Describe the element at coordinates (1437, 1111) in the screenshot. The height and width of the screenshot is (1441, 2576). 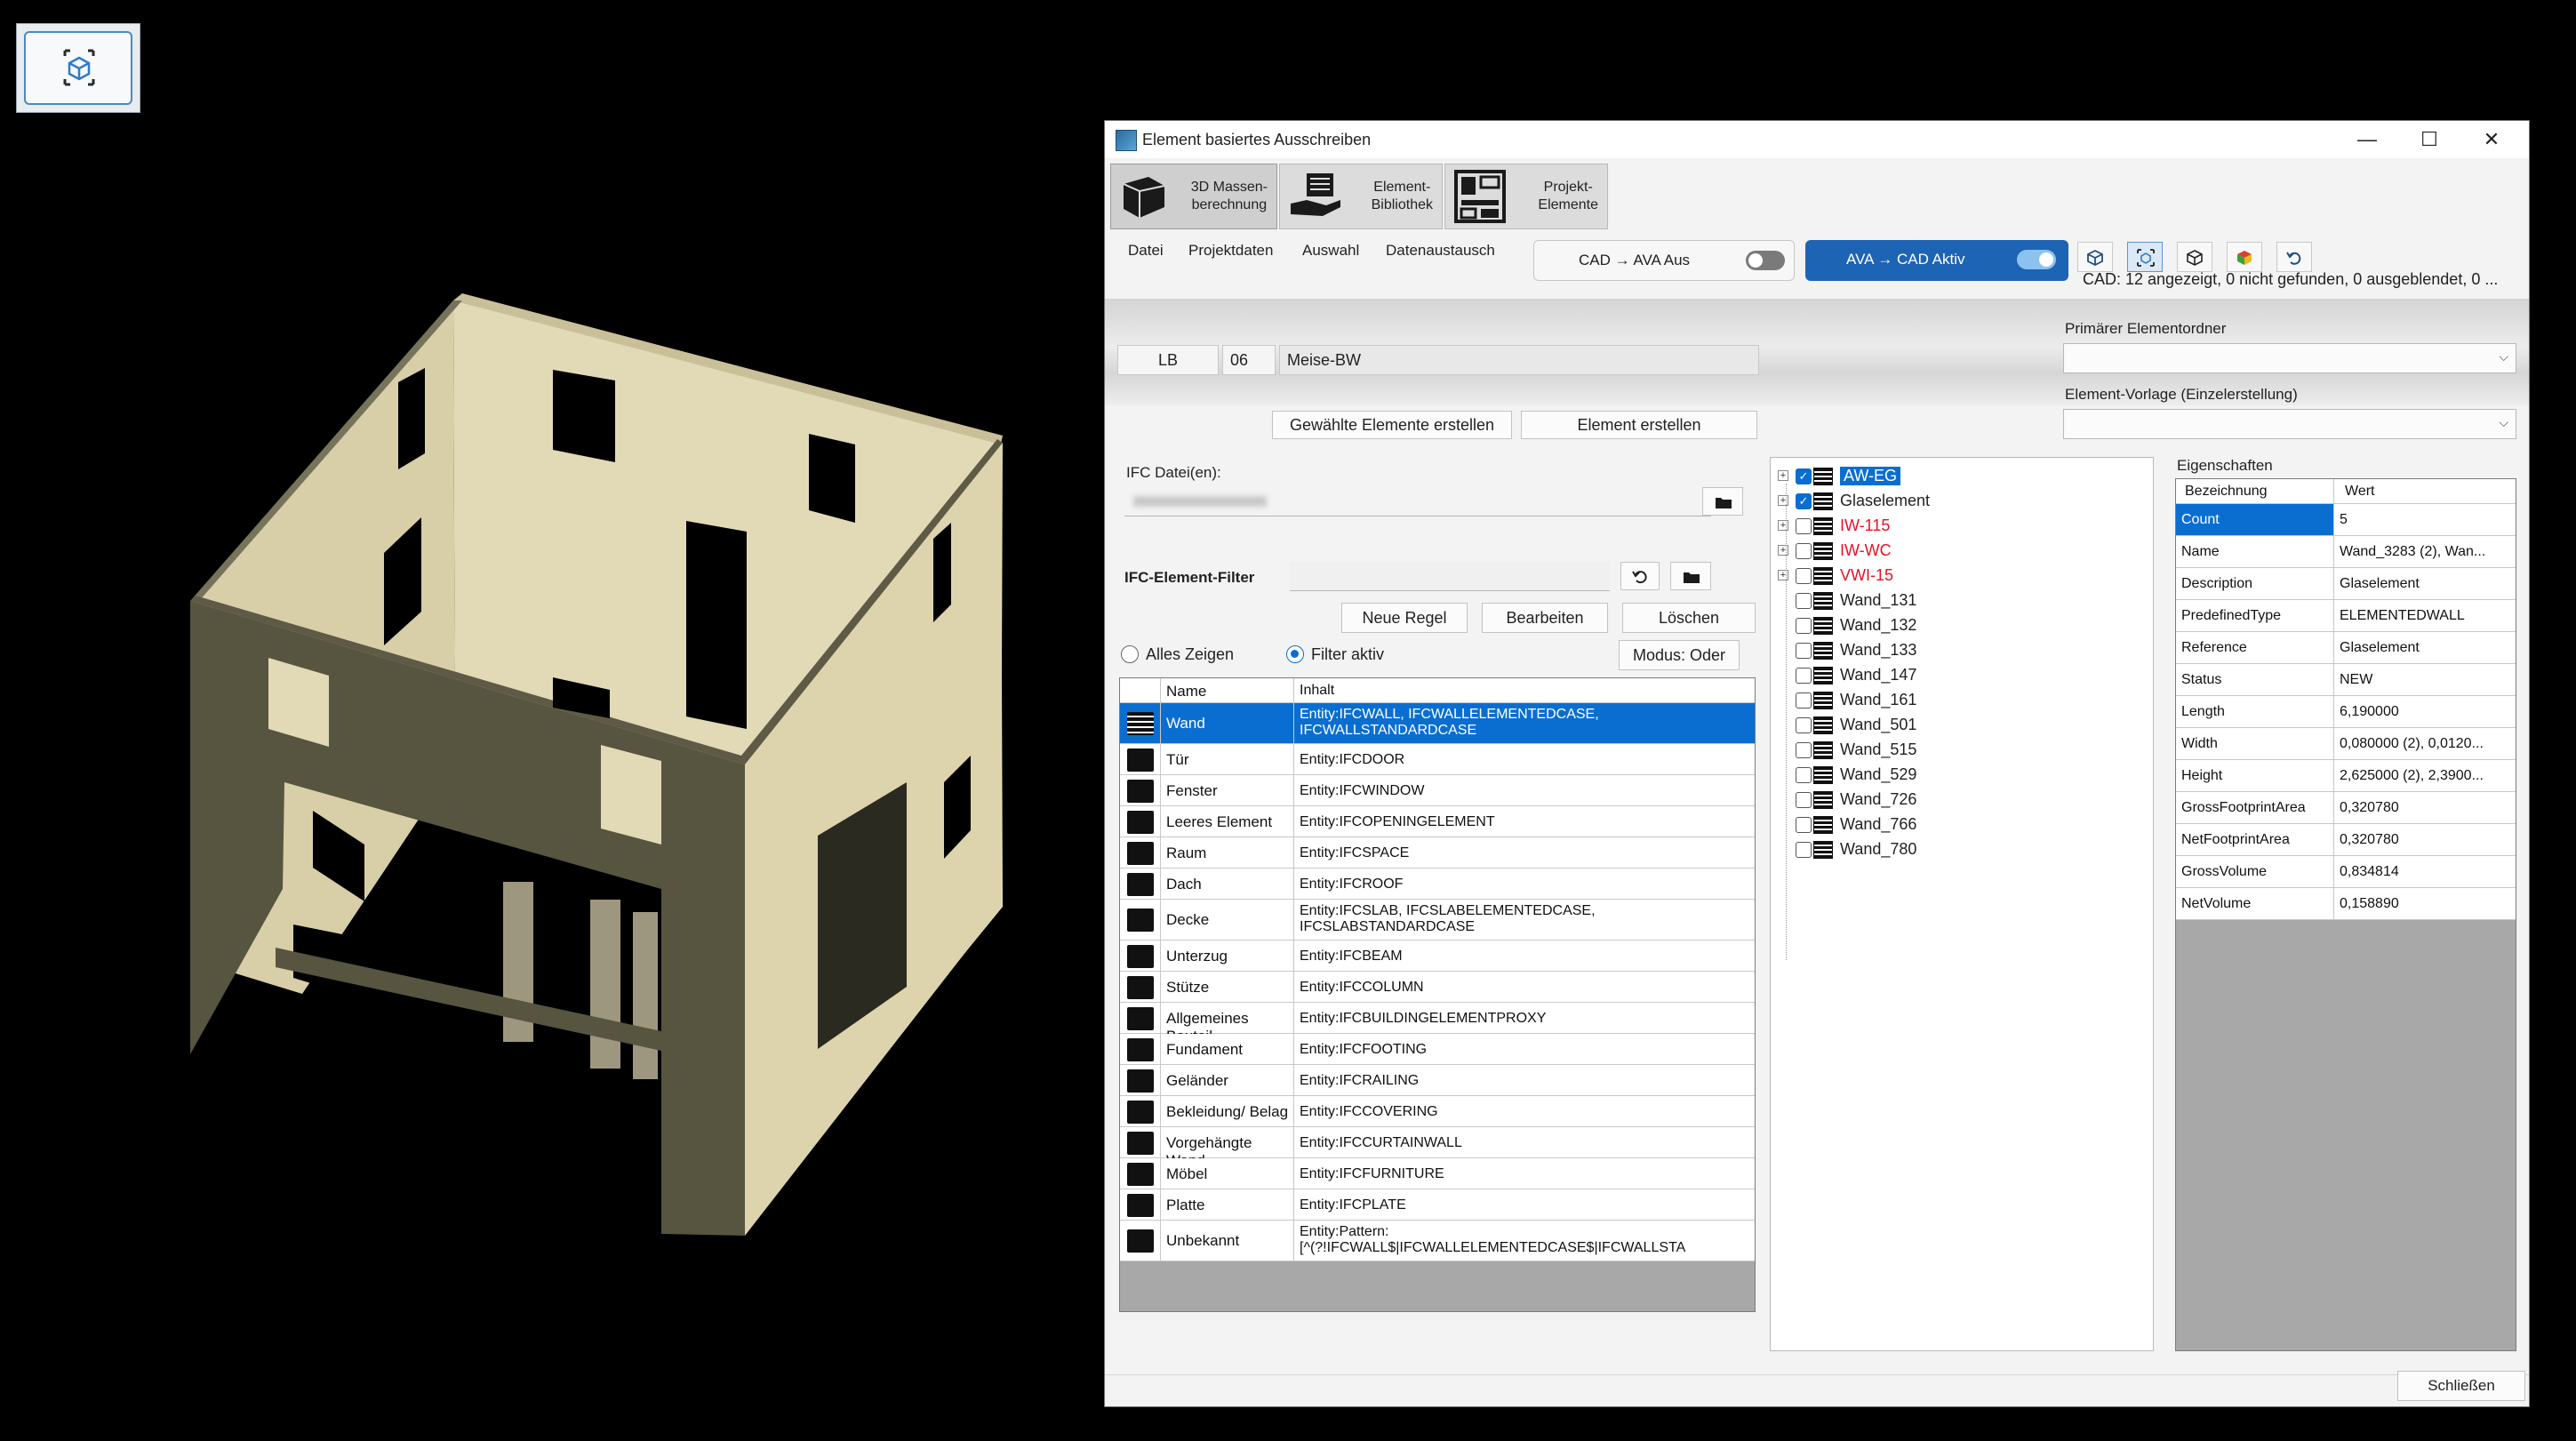
I see `filter-row: Bekleidung/ Belag Entity:IFCCOVERING` at that location.